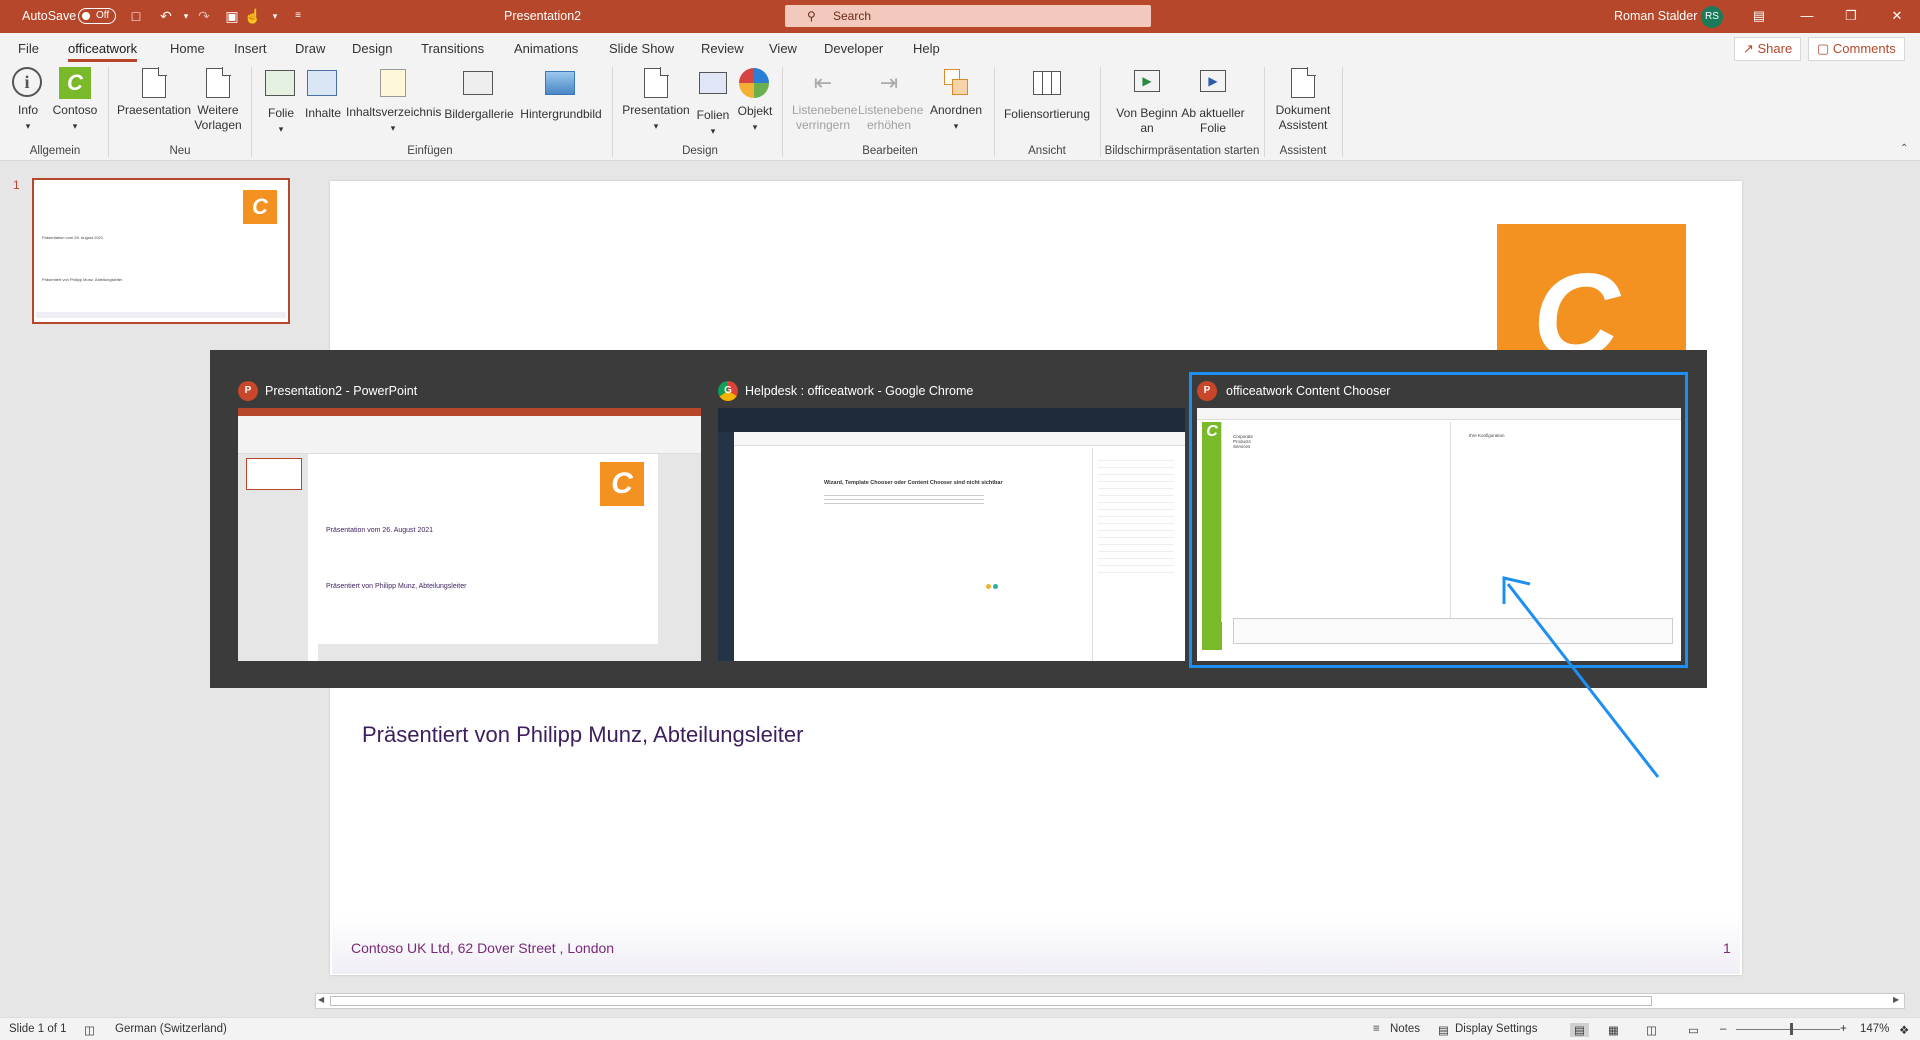  I want to click on scroll-left-icon: ◀, so click(321, 999).